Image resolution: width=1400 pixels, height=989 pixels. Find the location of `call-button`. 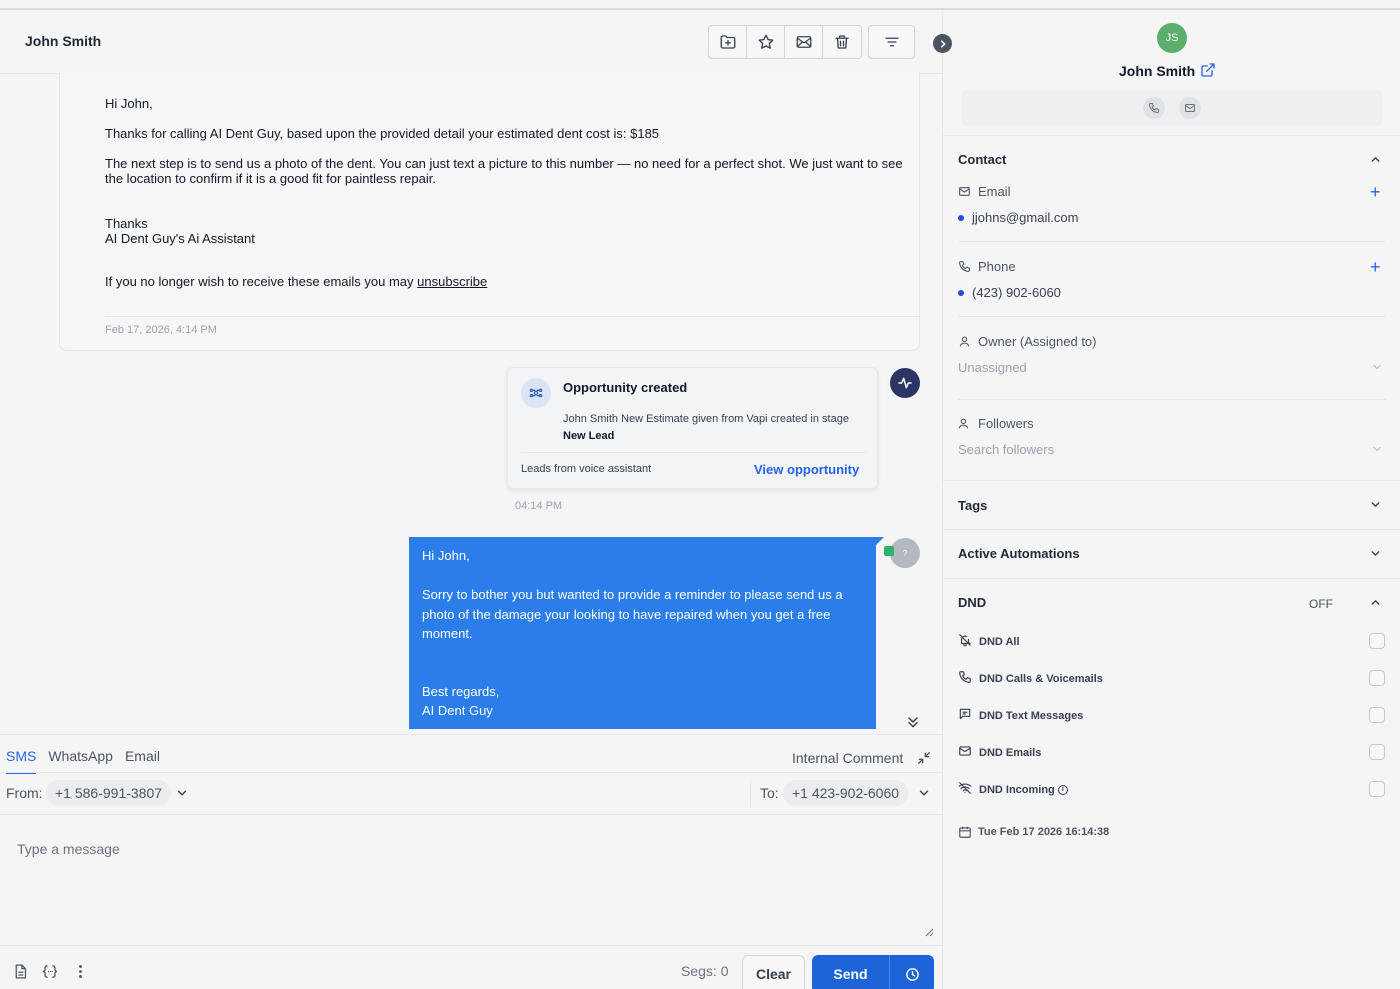

call-button is located at coordinates (1154, 108).